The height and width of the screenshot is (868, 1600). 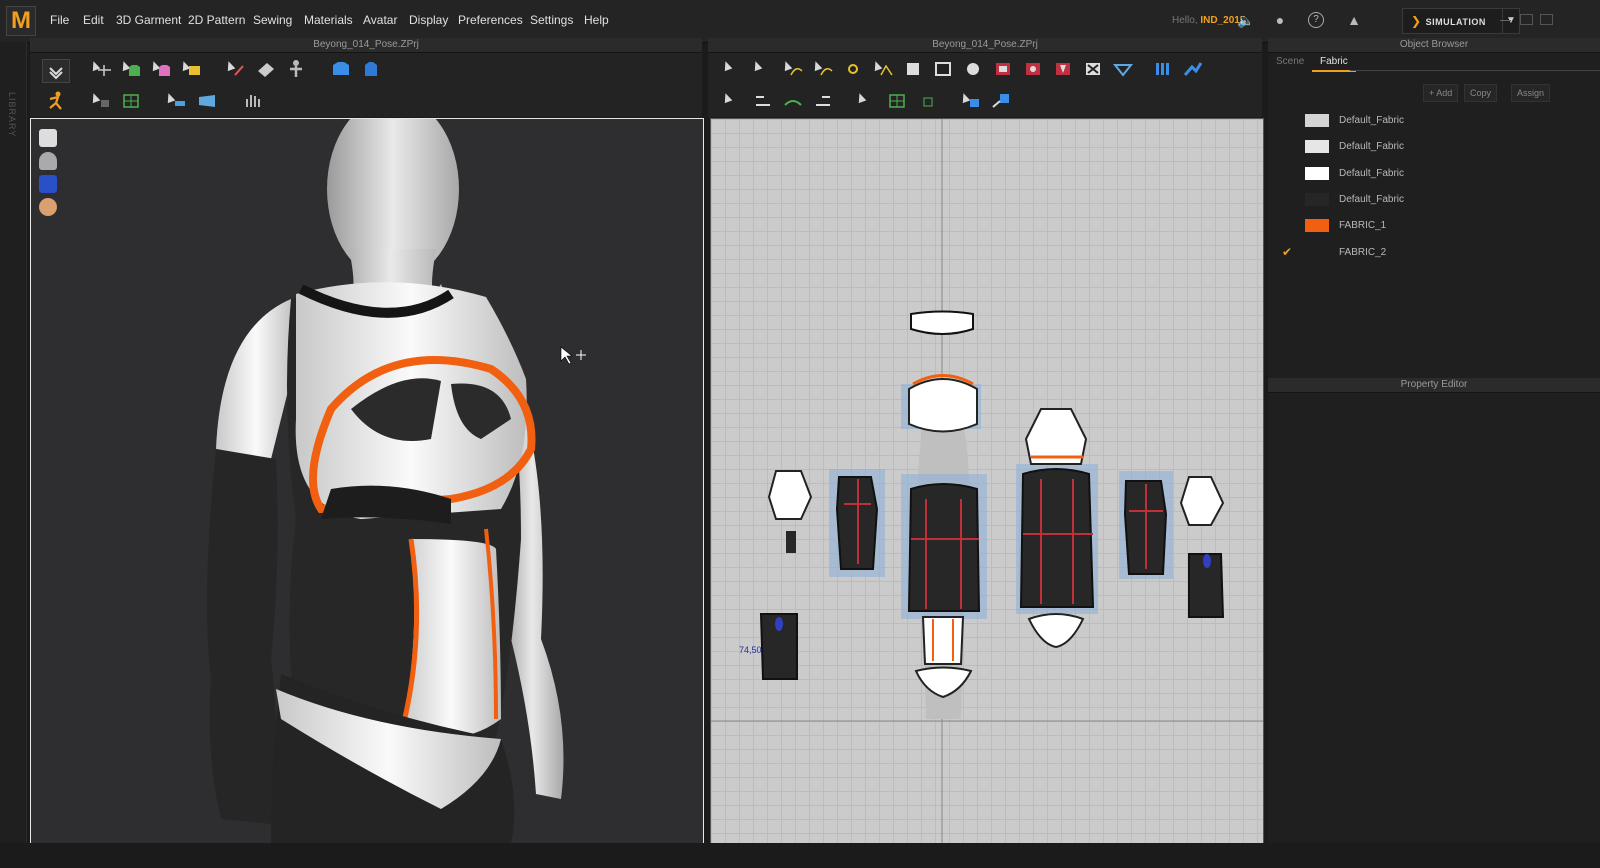 What do you see at coordinates (296, 69) in the screenshot?
I see `avatar-pose-tool` at bounding box center [296, 69].